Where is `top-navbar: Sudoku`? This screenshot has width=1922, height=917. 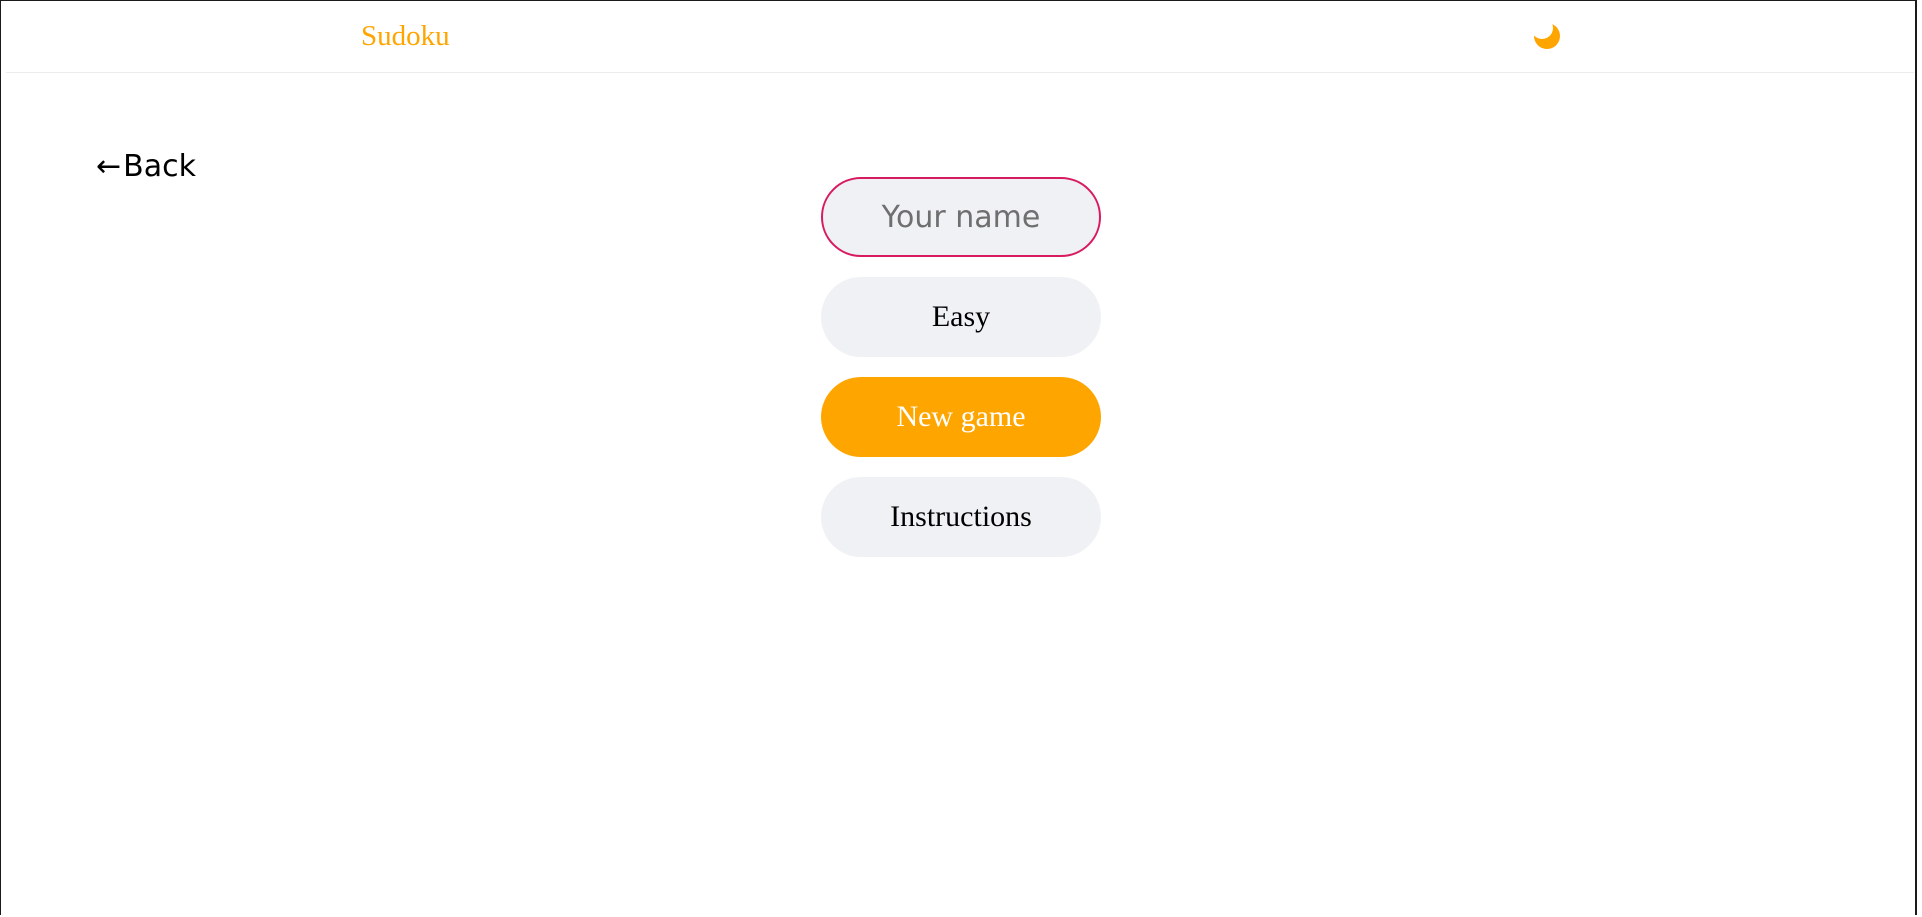
top-navbar: Sudoku is located at coordinates (960, 37).